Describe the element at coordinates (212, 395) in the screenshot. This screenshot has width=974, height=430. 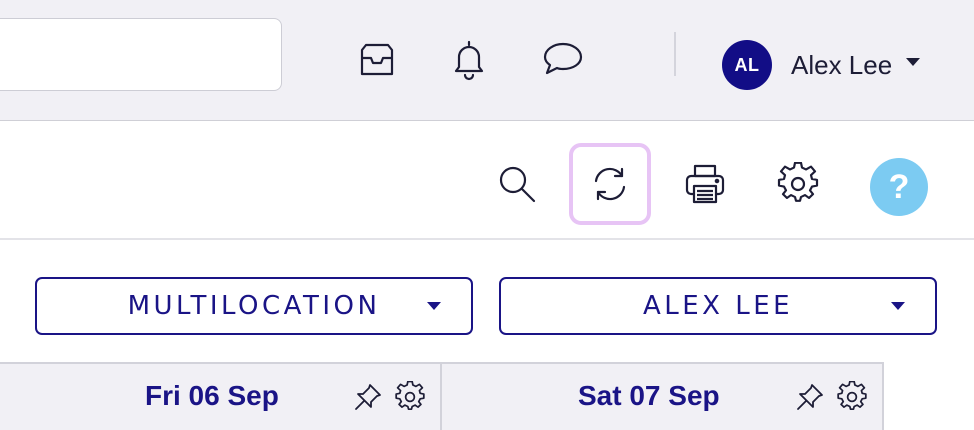
I see `day-label: Fri 06 Sep` at that location.